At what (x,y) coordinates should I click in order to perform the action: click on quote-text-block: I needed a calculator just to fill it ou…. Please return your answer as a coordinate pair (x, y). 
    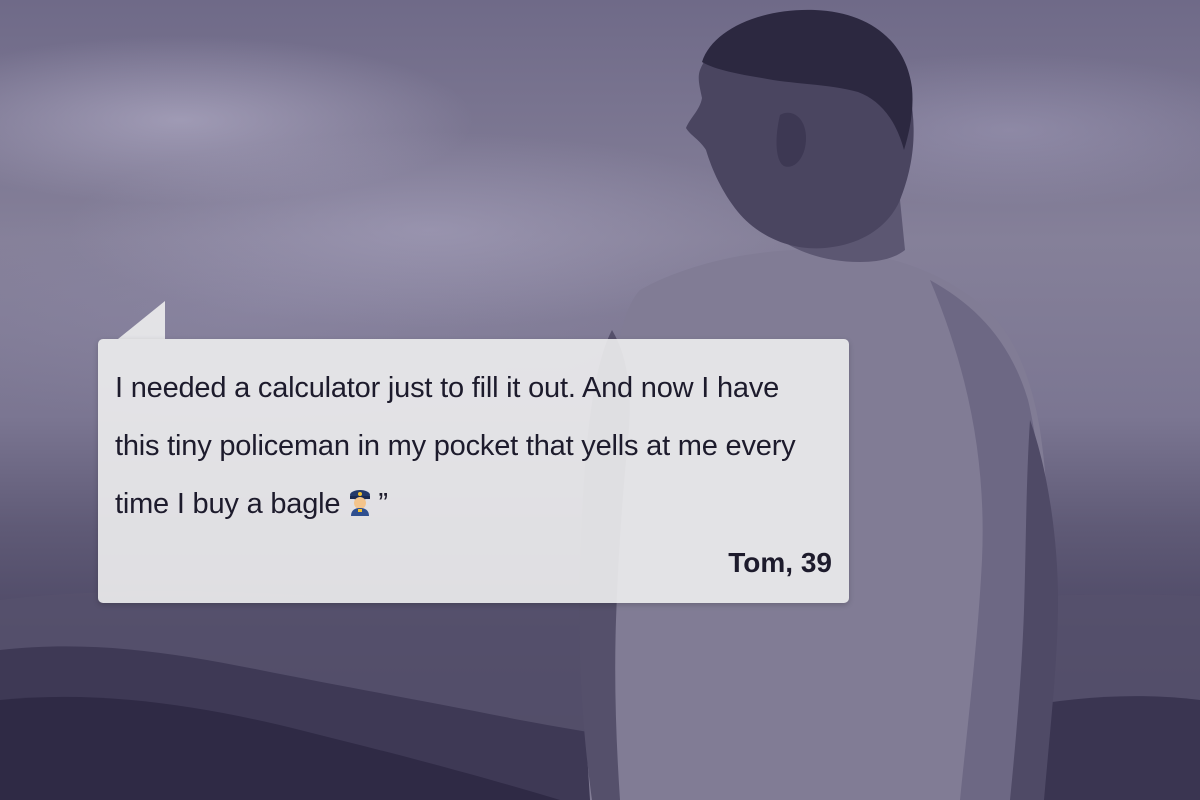
    Looking at the image, I should click on (473, 447).